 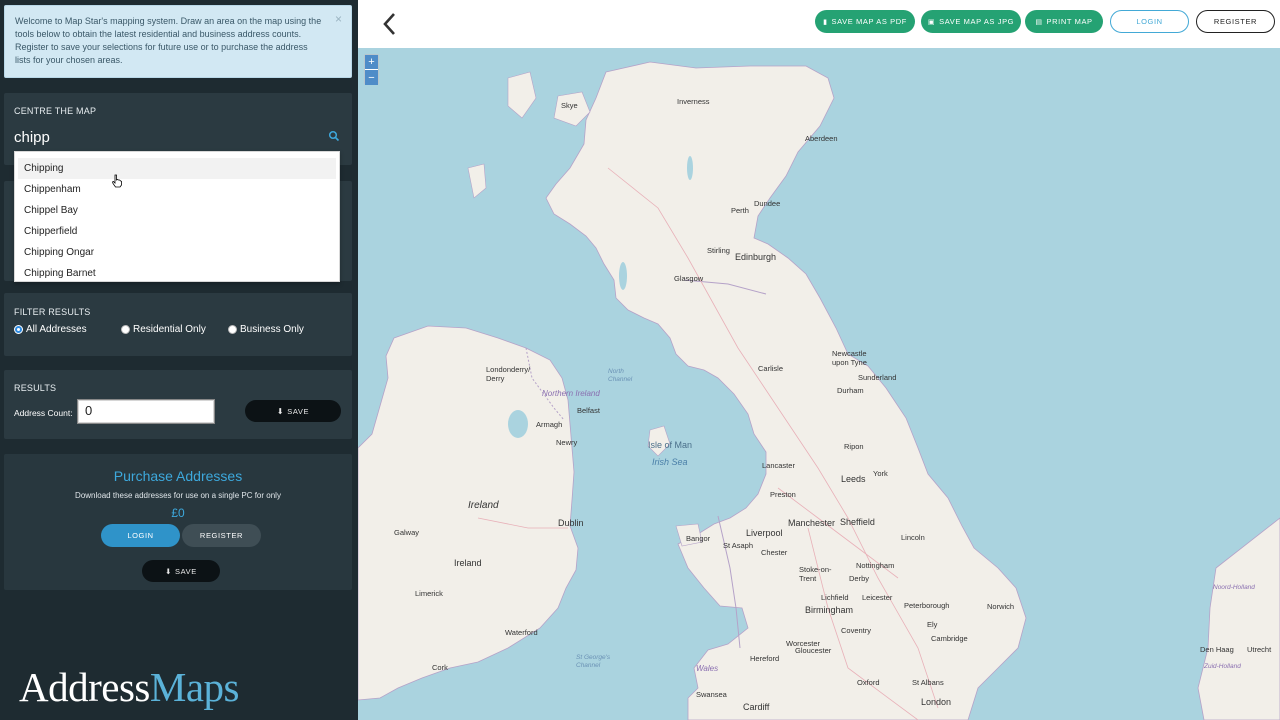 What do you see at coordinates (774, 552) in the screenshot?
I see `map-label: Chester` at bounding box center [774, 552].